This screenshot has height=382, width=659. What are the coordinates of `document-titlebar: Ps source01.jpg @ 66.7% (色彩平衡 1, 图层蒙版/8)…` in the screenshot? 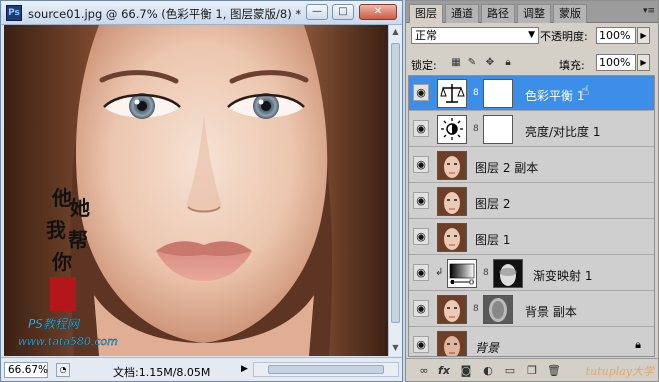 It's located at (201, 13).